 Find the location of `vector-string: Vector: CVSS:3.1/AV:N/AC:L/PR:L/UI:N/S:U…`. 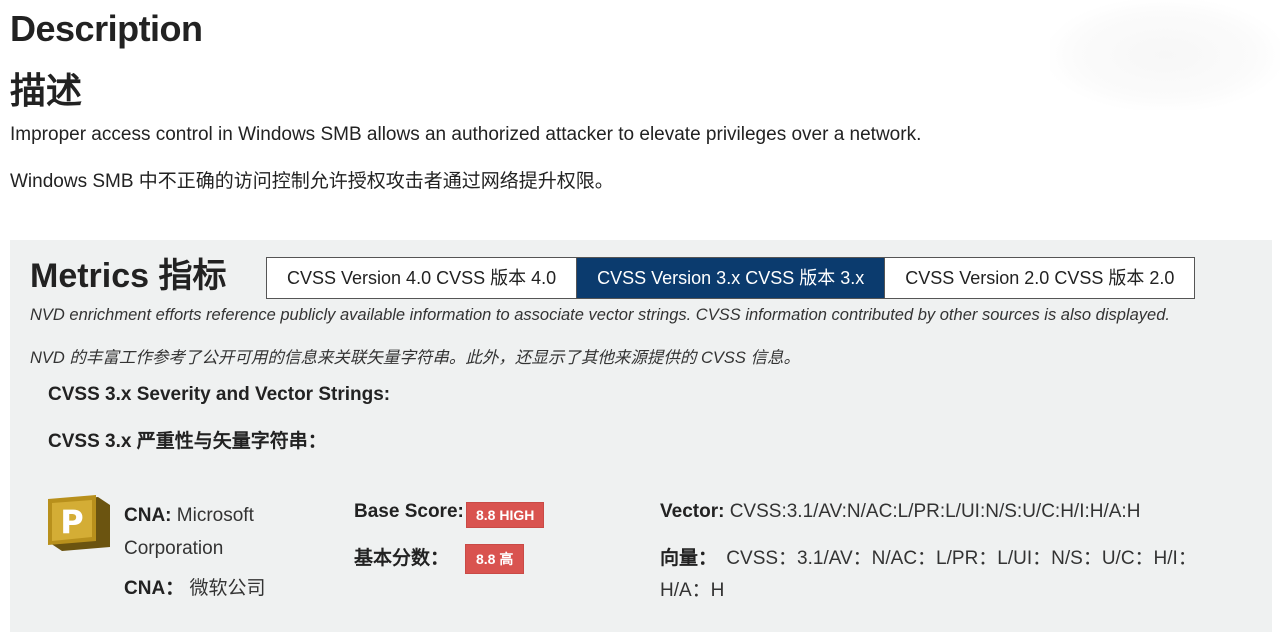

vector-string: Vector: CVSS:3.1/AV:N/AC:L/PR:L/UI:N/S:U… is located at coordinates (900, 512).